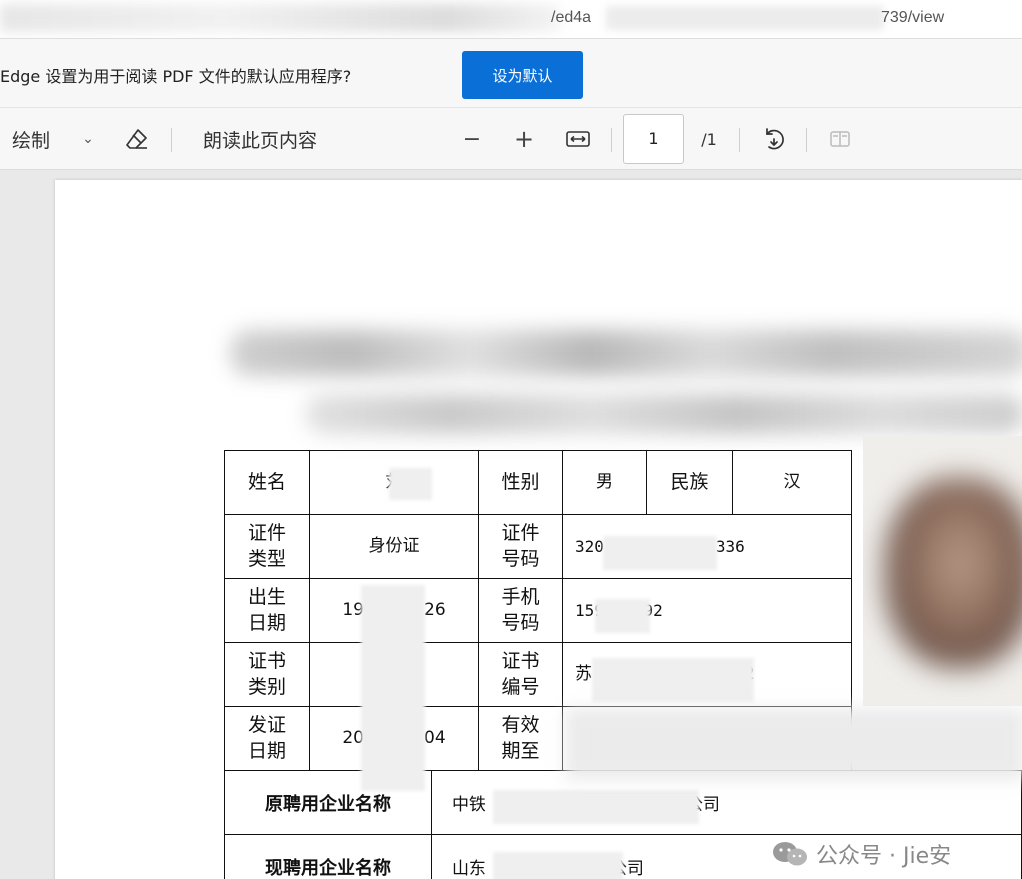 Image resolution: width=1022 pixels, height=879 pixels. What do you see at coordinates (583, 674) in the screenshot?
I see `cert-number-start: 苏` at bounding box center [583, 674].